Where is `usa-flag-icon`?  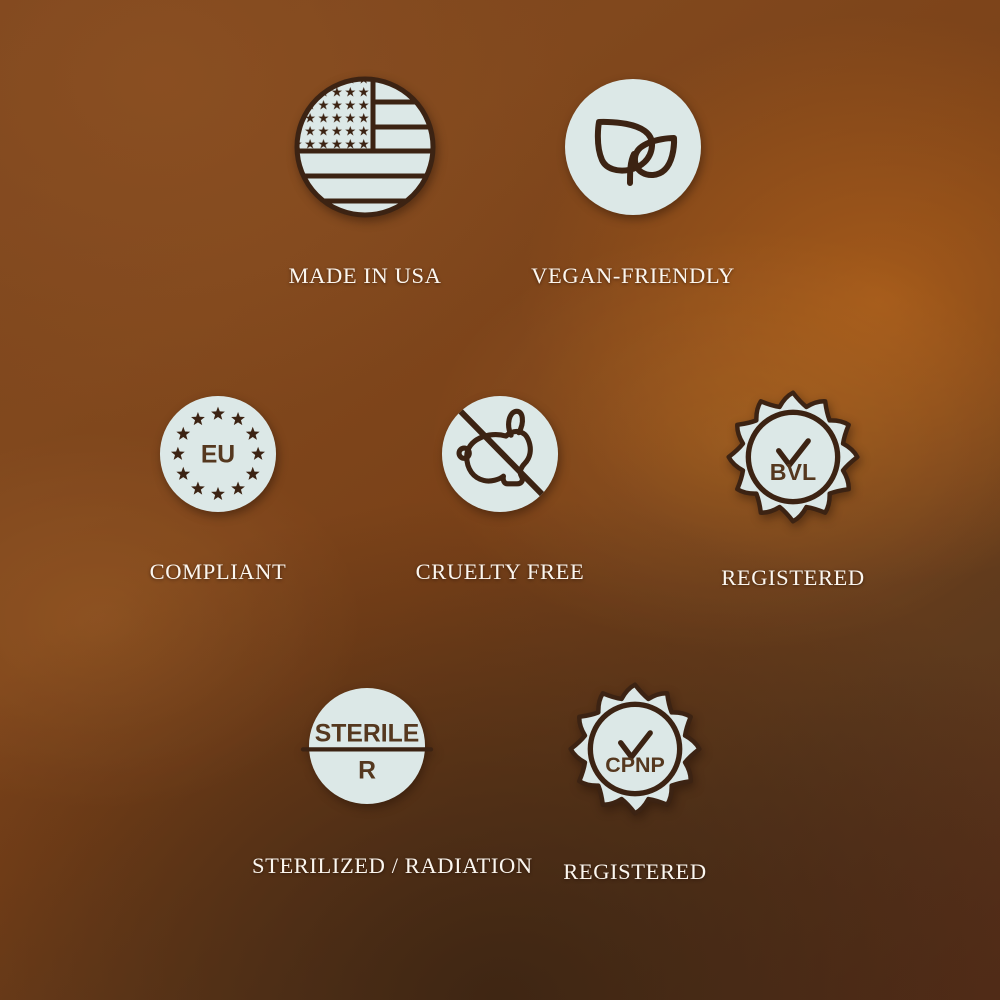
usa-flag-icon is located at coordinates (365, 147).